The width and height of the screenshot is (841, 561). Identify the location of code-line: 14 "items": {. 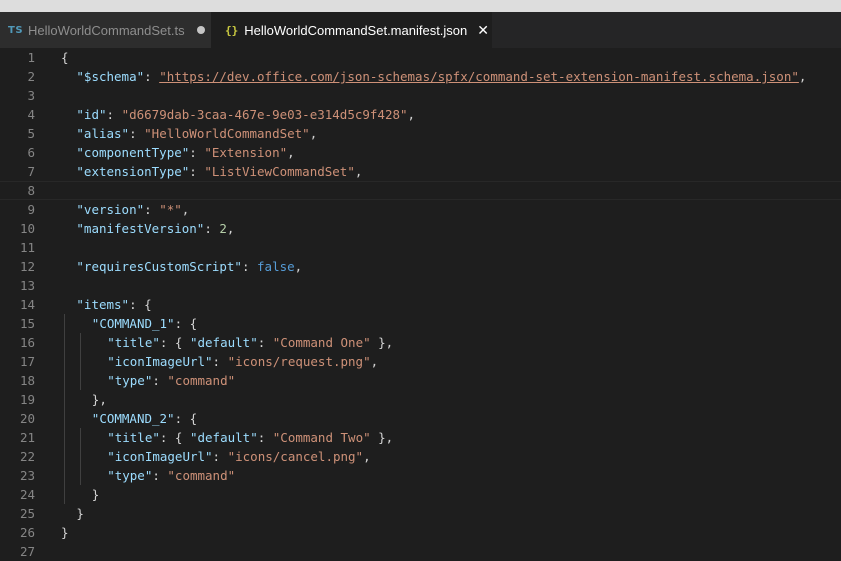
(420, 304).